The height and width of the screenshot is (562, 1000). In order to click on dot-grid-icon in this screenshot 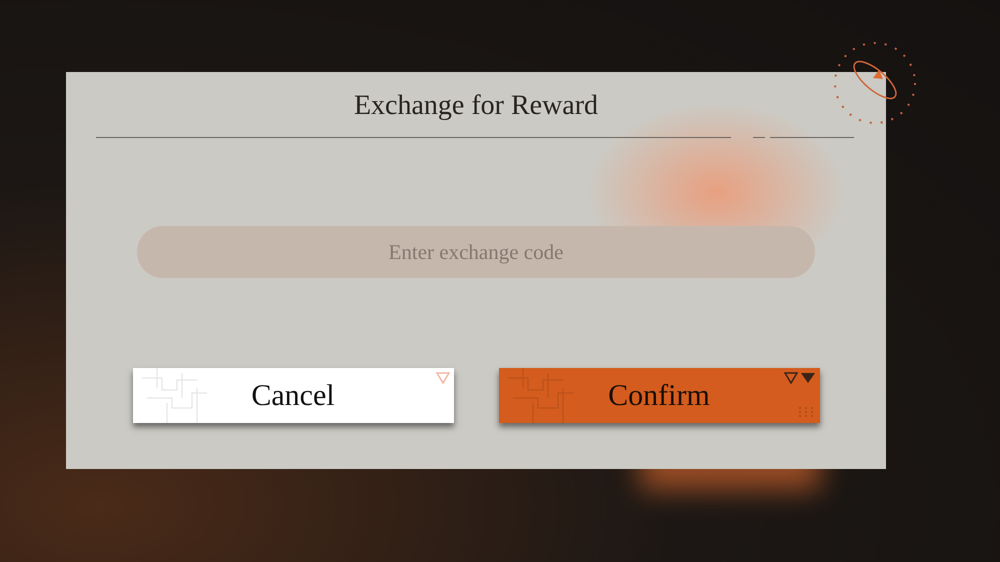, I will do `click(806, 412)`.